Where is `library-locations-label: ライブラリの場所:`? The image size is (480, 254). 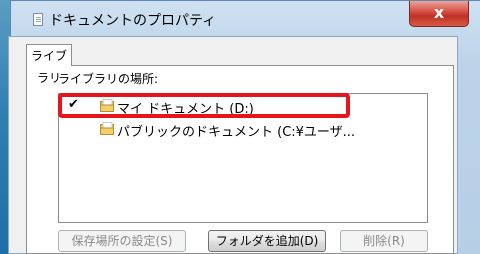 library-locations-label: ライブラリの場所: is located at coordinates (108, 79).